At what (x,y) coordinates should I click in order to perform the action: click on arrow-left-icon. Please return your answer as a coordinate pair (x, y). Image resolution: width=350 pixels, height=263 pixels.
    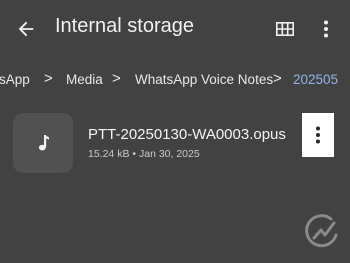
    Looking at the image, I should click on (26, 29).